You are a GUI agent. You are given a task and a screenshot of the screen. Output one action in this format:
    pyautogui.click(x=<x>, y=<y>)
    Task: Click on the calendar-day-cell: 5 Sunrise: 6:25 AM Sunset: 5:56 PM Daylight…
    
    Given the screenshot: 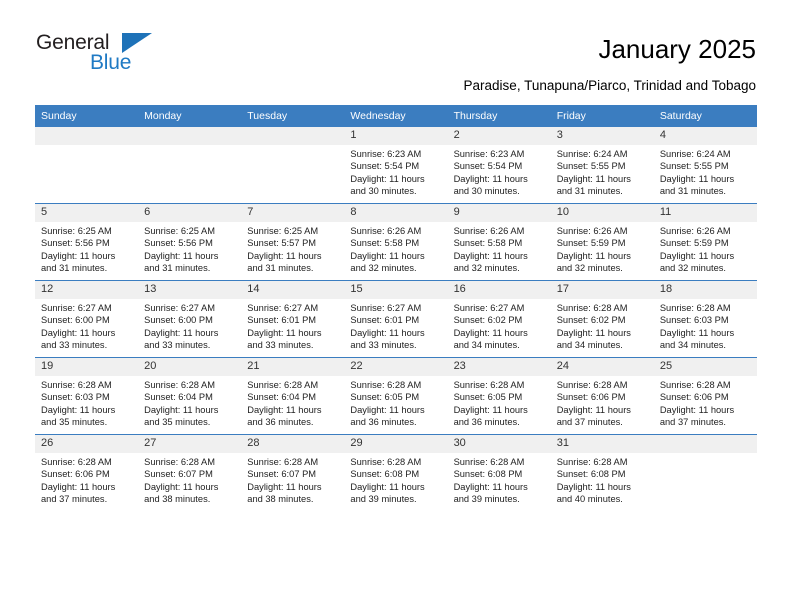 What is the action you would take?
    pyautogui.click(x=87, y=242)
    